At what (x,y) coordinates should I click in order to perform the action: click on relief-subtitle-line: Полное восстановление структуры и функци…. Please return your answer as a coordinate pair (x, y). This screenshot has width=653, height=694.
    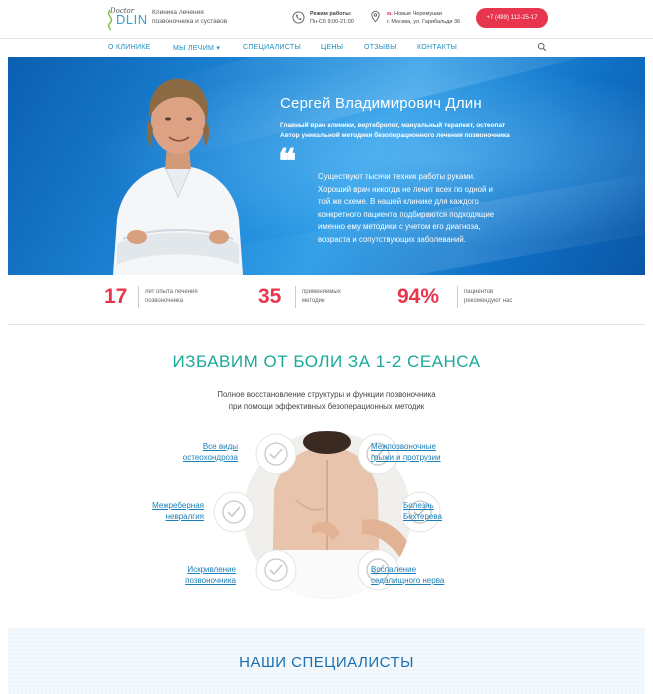
    Looking at the image, I should click on (326, 394).